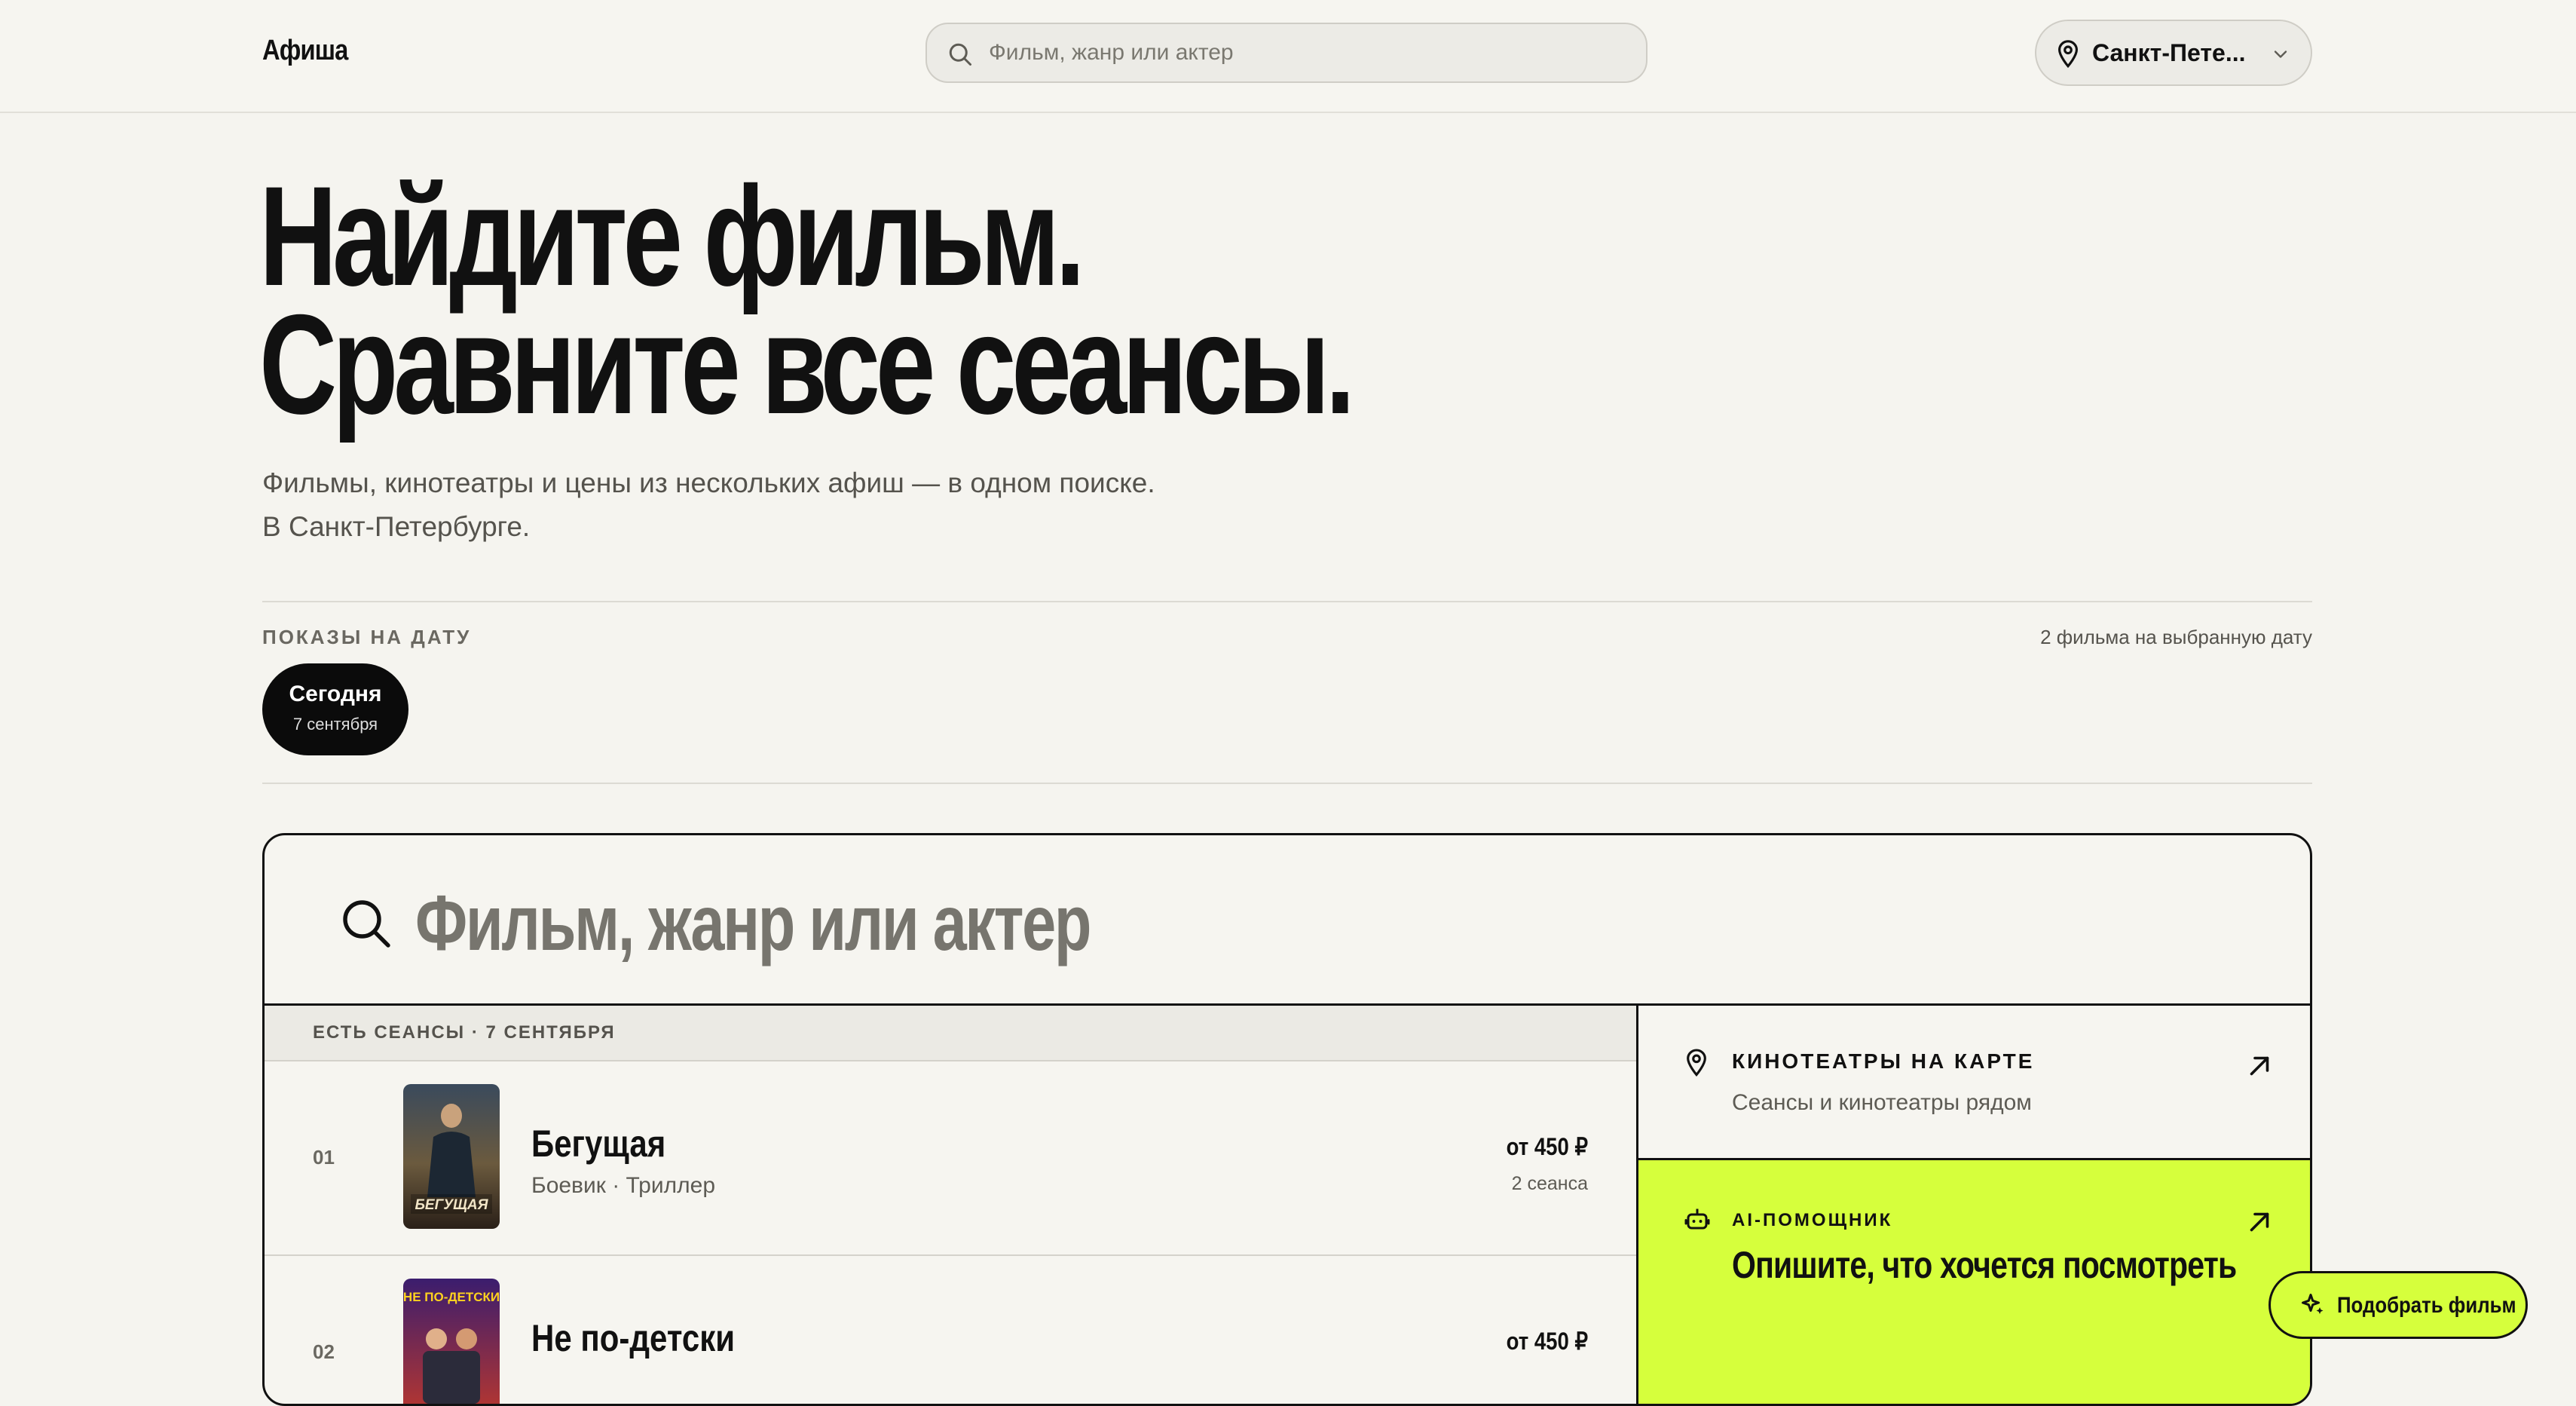 Image resolution: width=2576 pixels, height=1406 pixels. I want to click on sparkle-icon, so click(2313, 1304).